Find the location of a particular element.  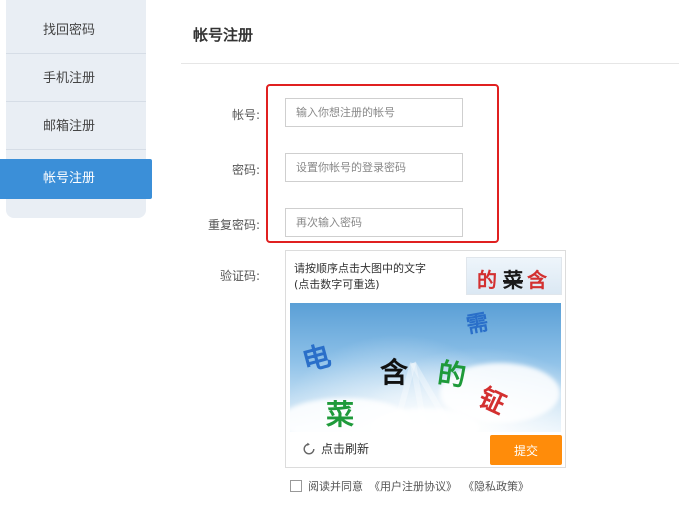

repeat-password-label: 重复密码: is located at coordinates (233, 225).